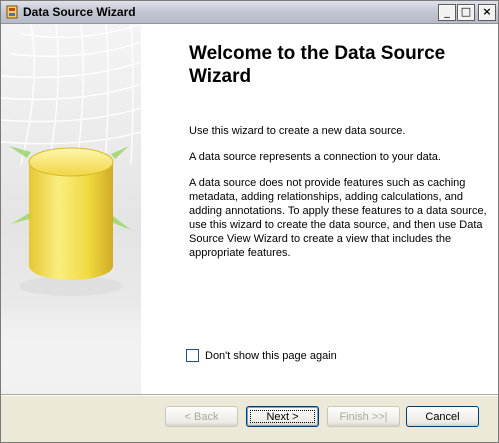  I want to click on dont-show-again-checkbox, so click(192, 355).